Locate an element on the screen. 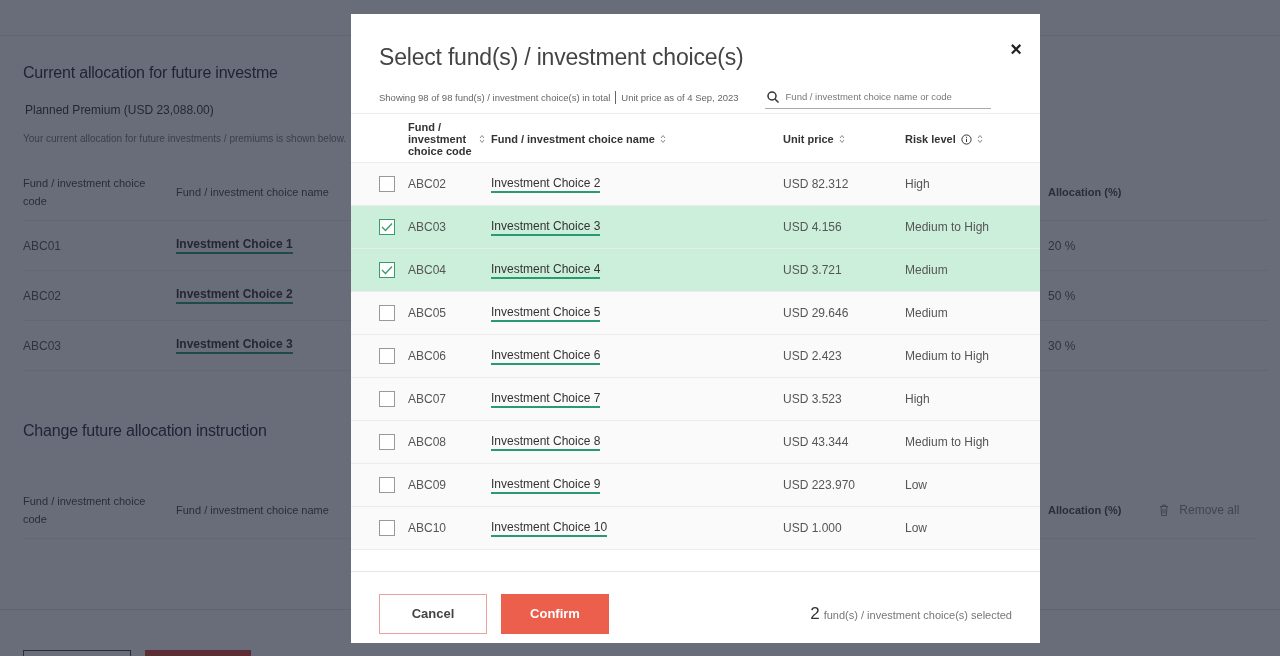 The height and width of the screenshot is (656, 1280). table-cell-text: USD 1.000 is located at coordinates (813, 528).